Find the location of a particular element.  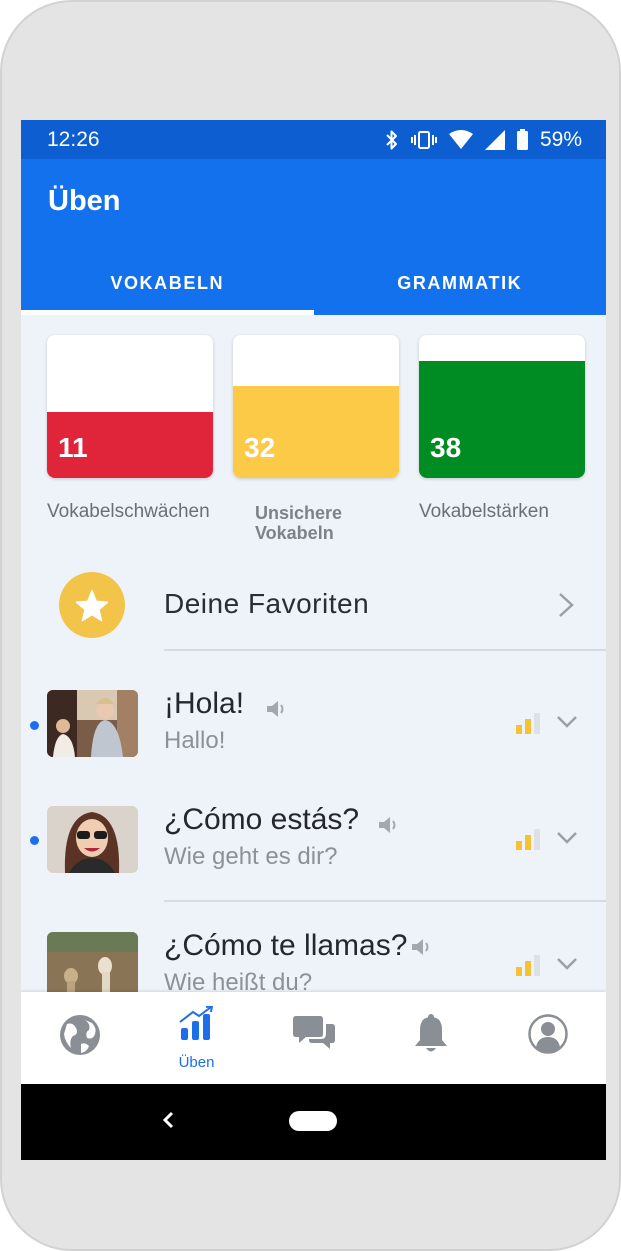

list-item: ¡Hola! Hallo! is located at coordinates (313, 715).